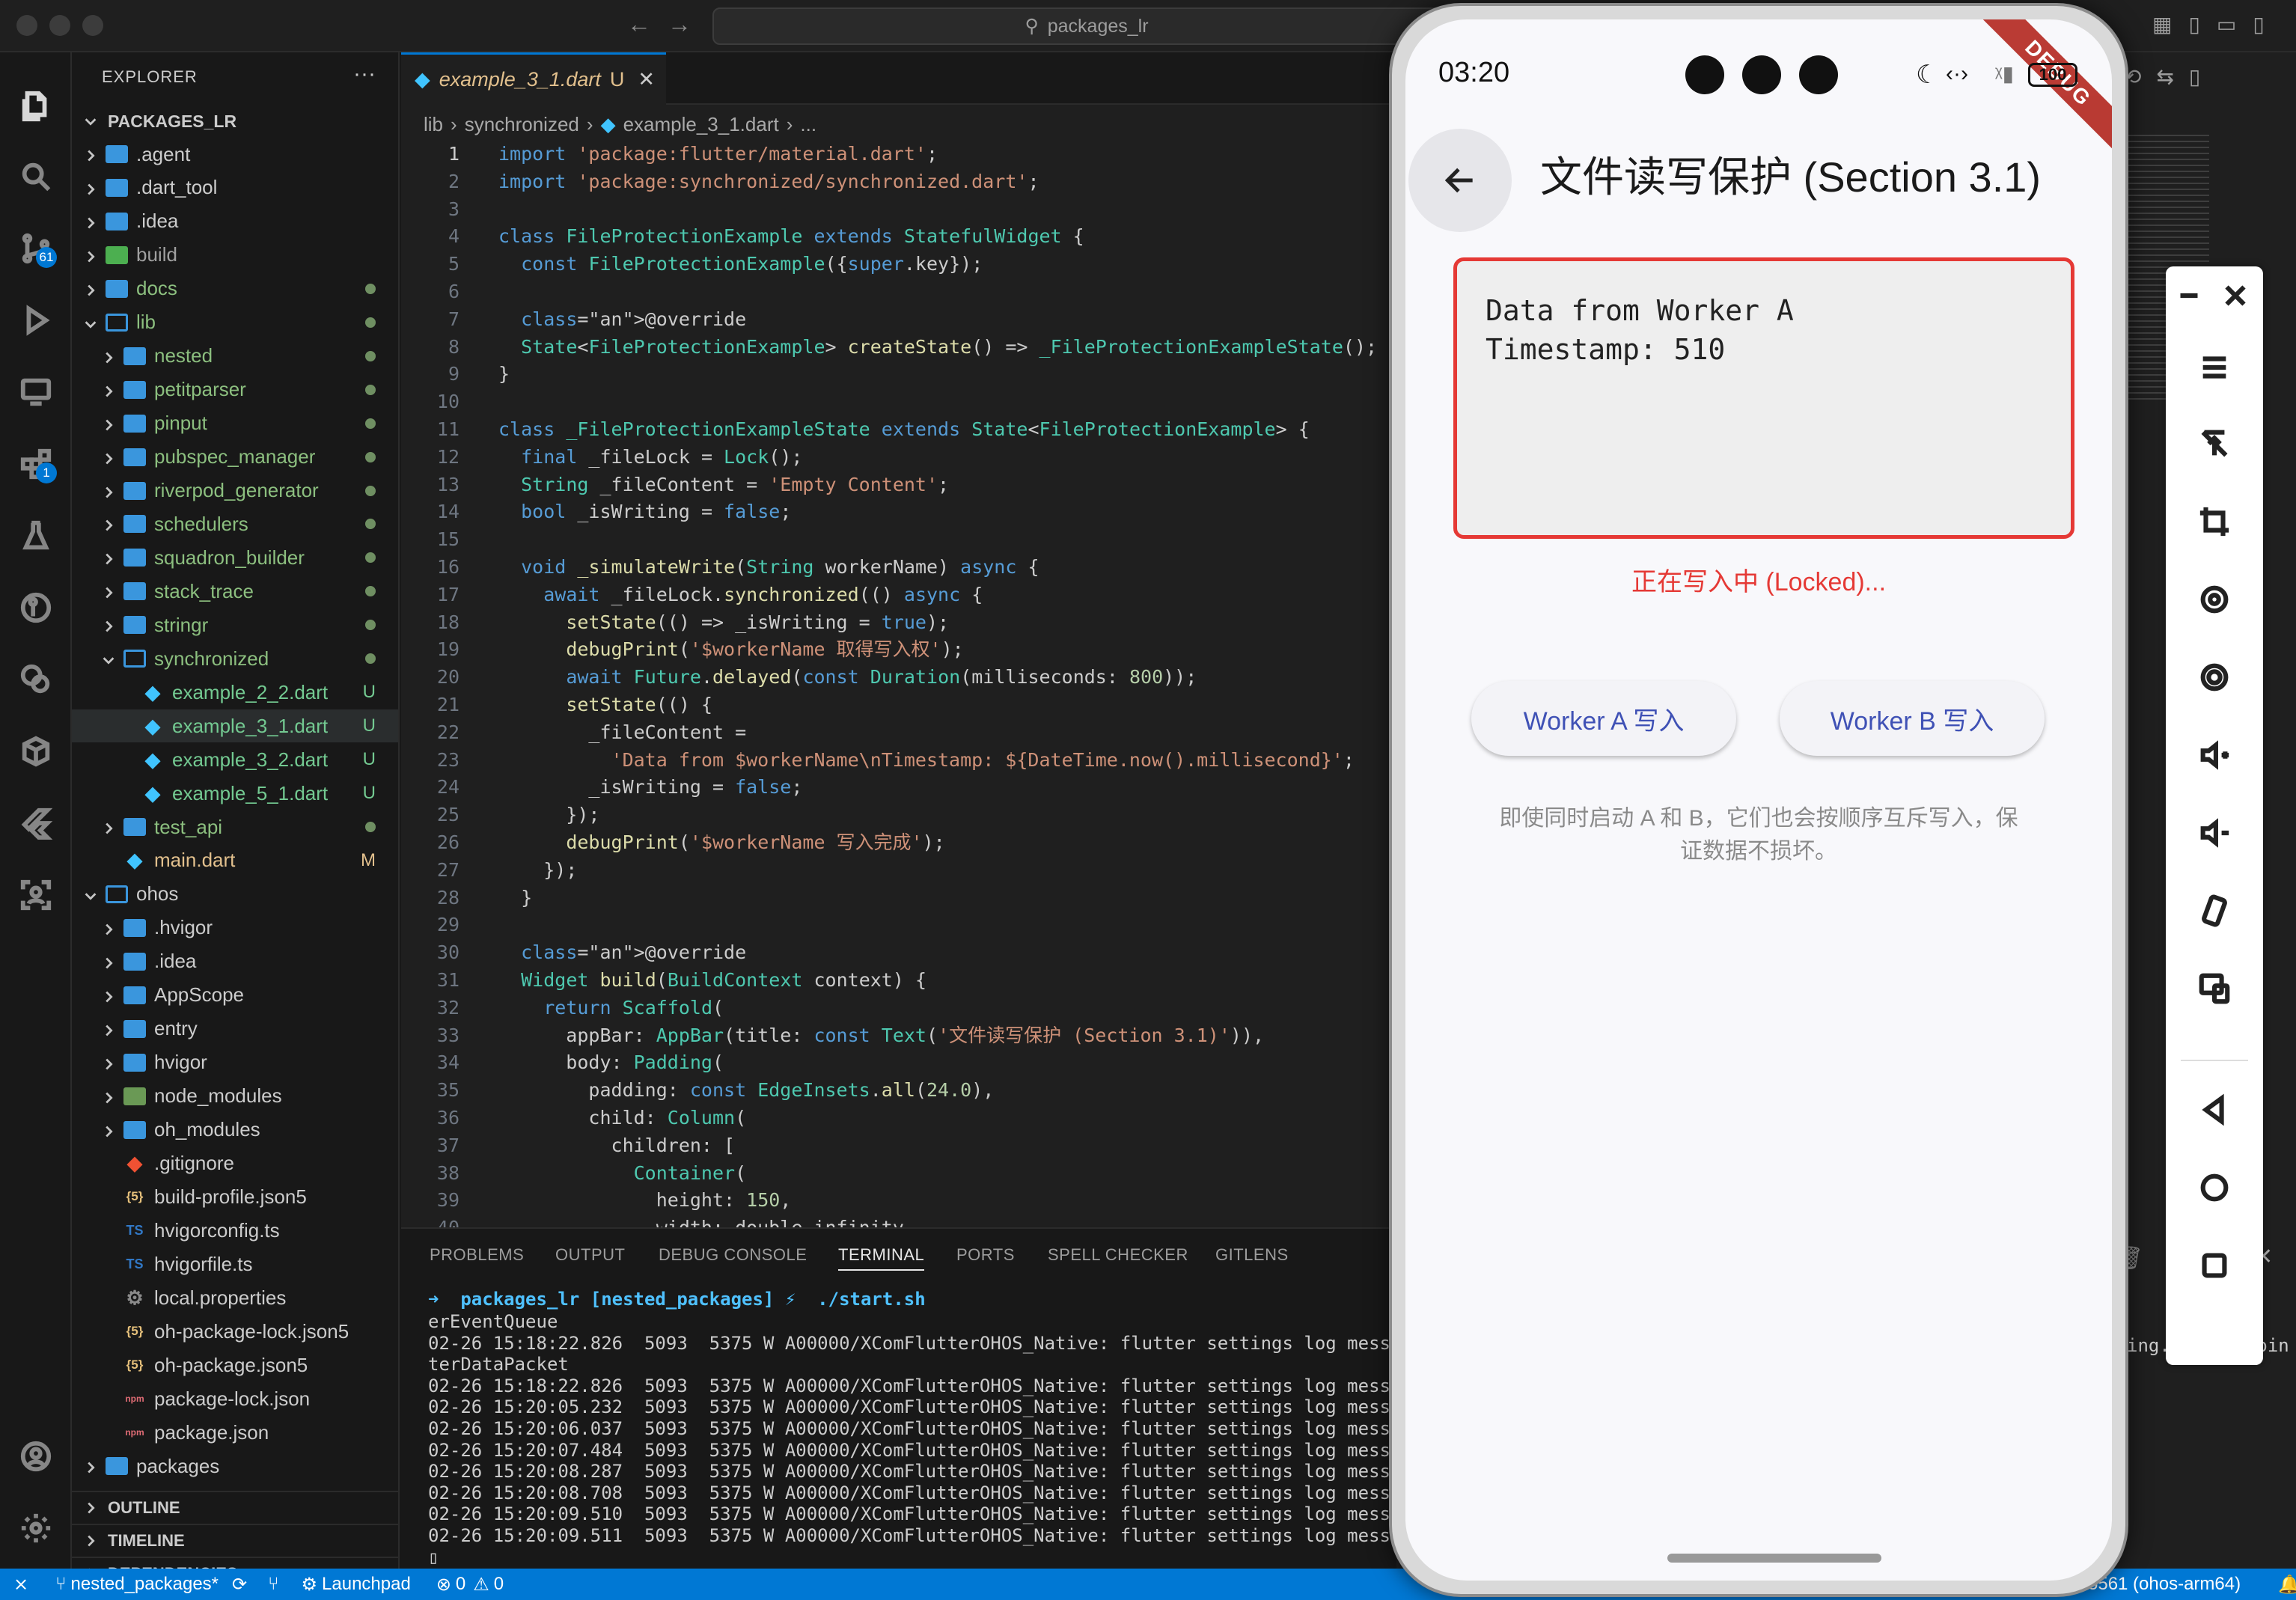  I want to click on code-line: 34 body: Padding(, so click(898, 1062).